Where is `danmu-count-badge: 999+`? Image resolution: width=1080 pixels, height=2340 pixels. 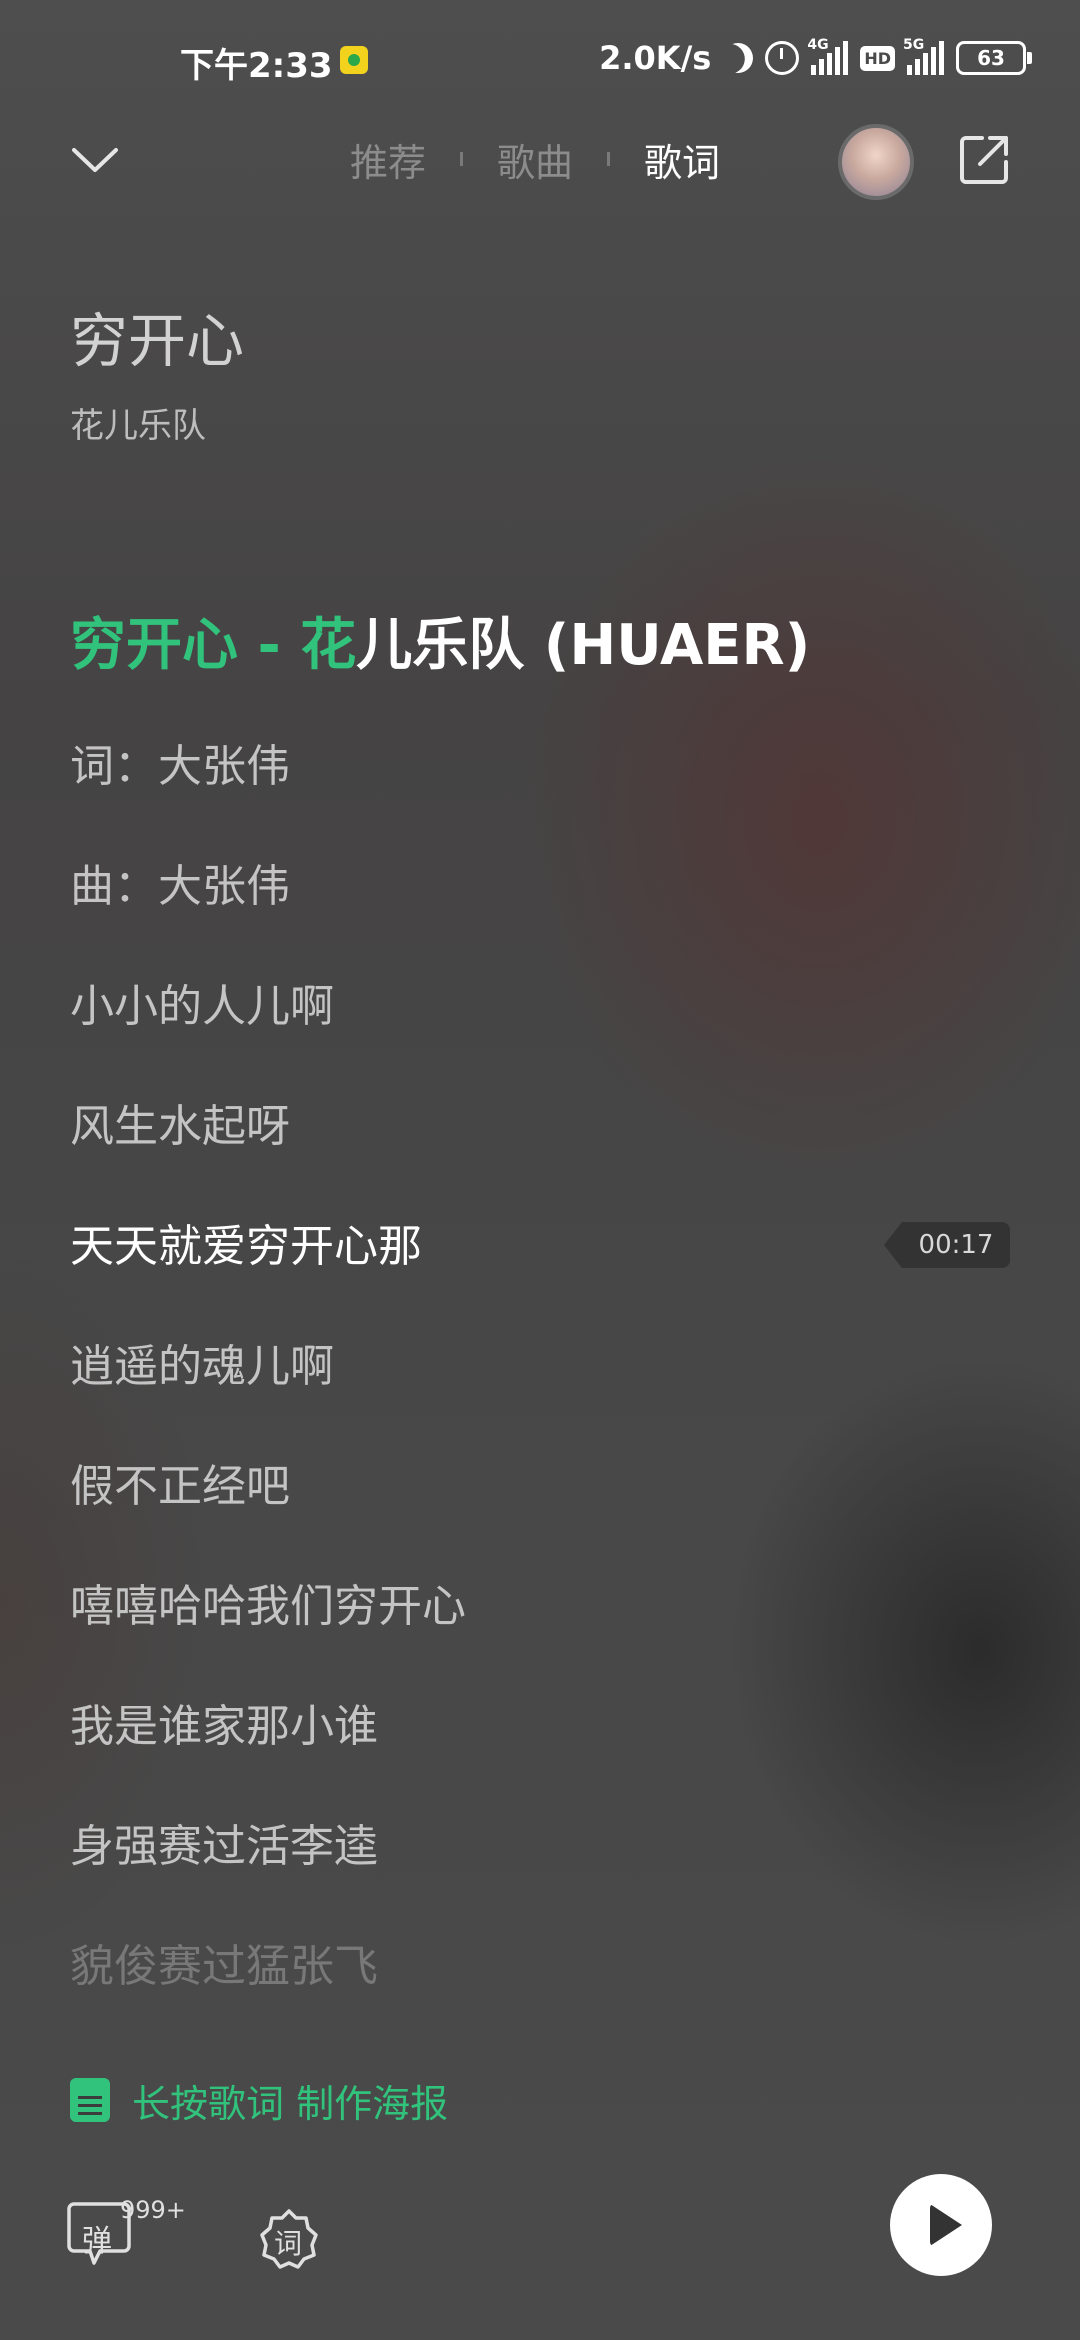
danmu-count-badge: 999+ is located at coordinates (153, 2210).